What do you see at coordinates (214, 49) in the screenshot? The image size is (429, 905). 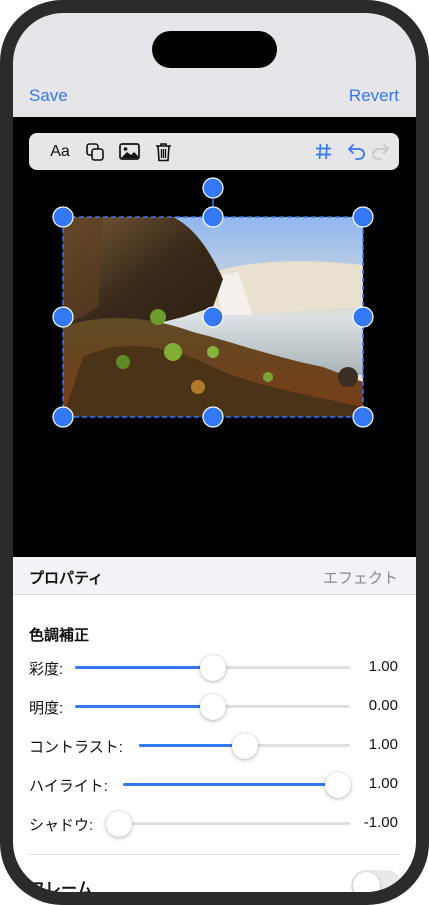 I see `dynamic-island` at bounding box center [214, 49].